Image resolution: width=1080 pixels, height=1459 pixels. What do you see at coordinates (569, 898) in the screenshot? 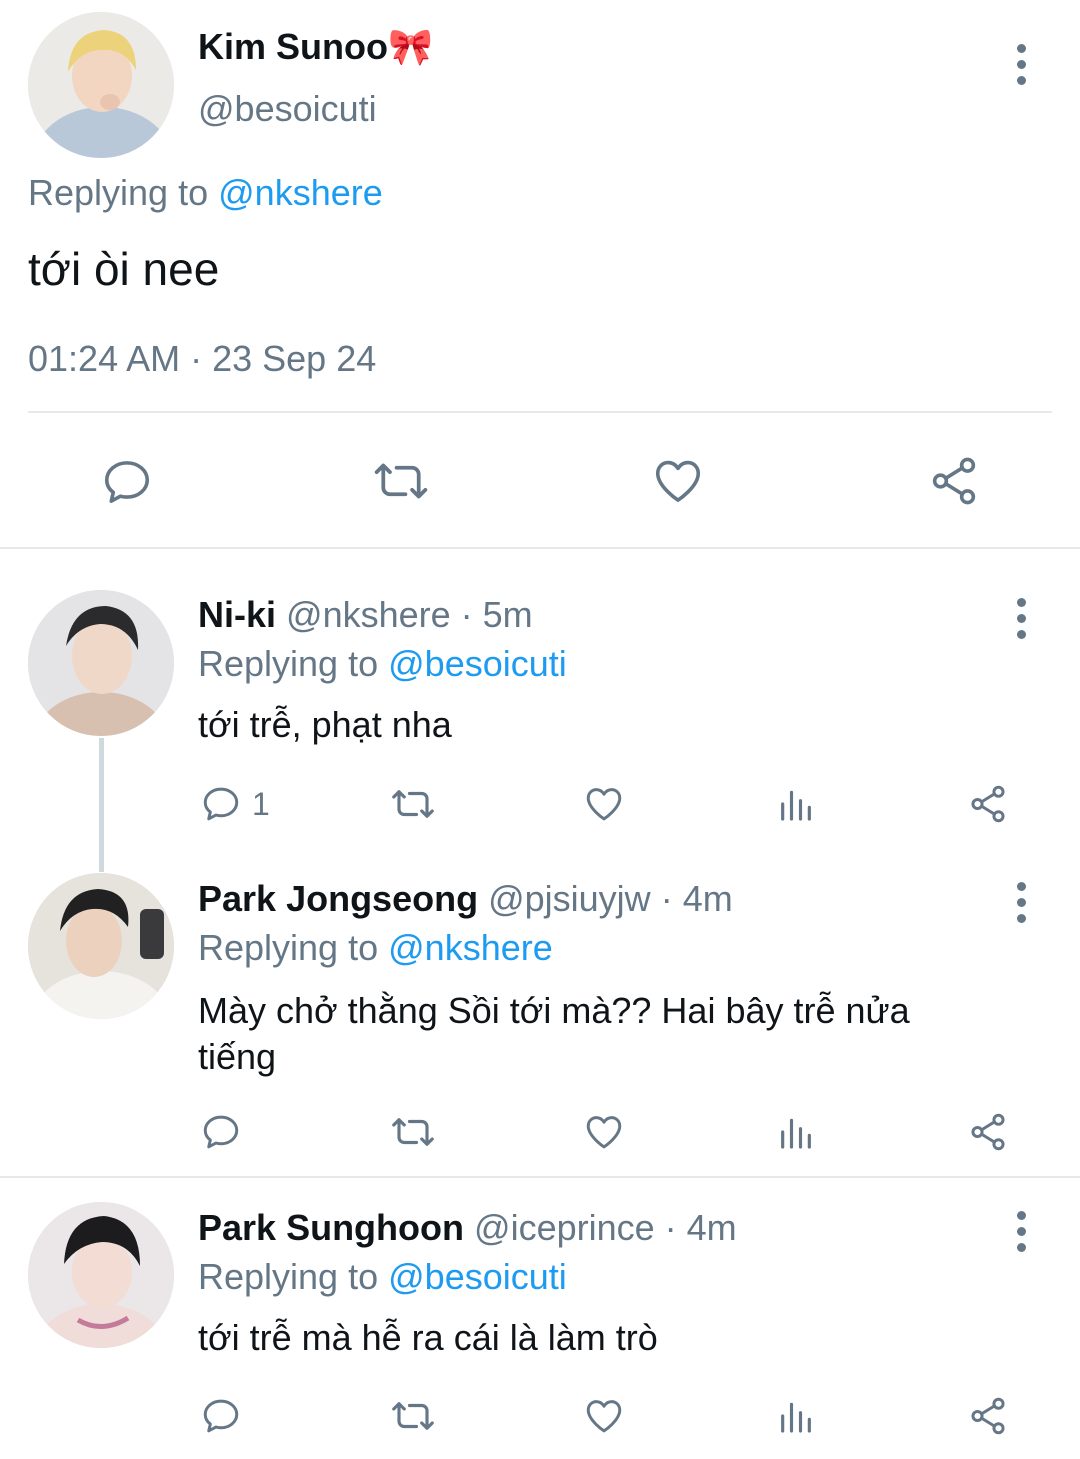
I see `reply-handle: @pjsiuyjw` at bounding box center [569, 898].